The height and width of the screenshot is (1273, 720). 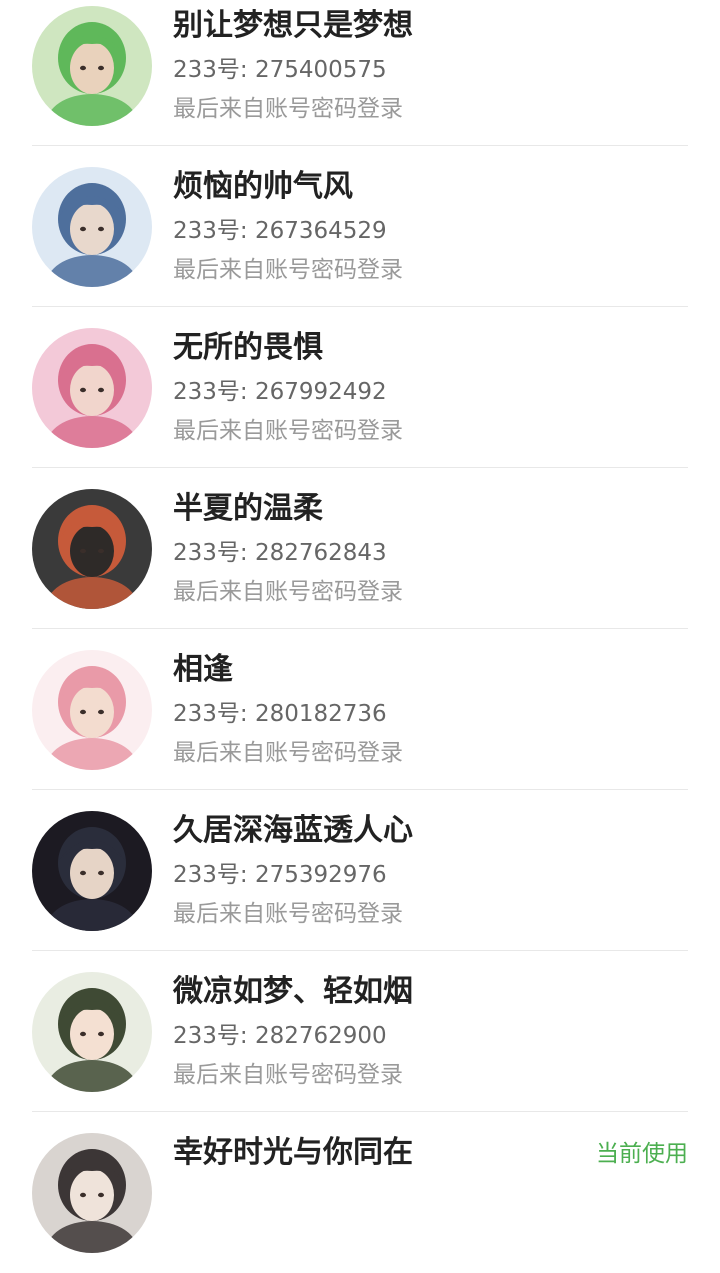 I want to click on account-id: 233号: 267364529, so click(x=280, y=231).